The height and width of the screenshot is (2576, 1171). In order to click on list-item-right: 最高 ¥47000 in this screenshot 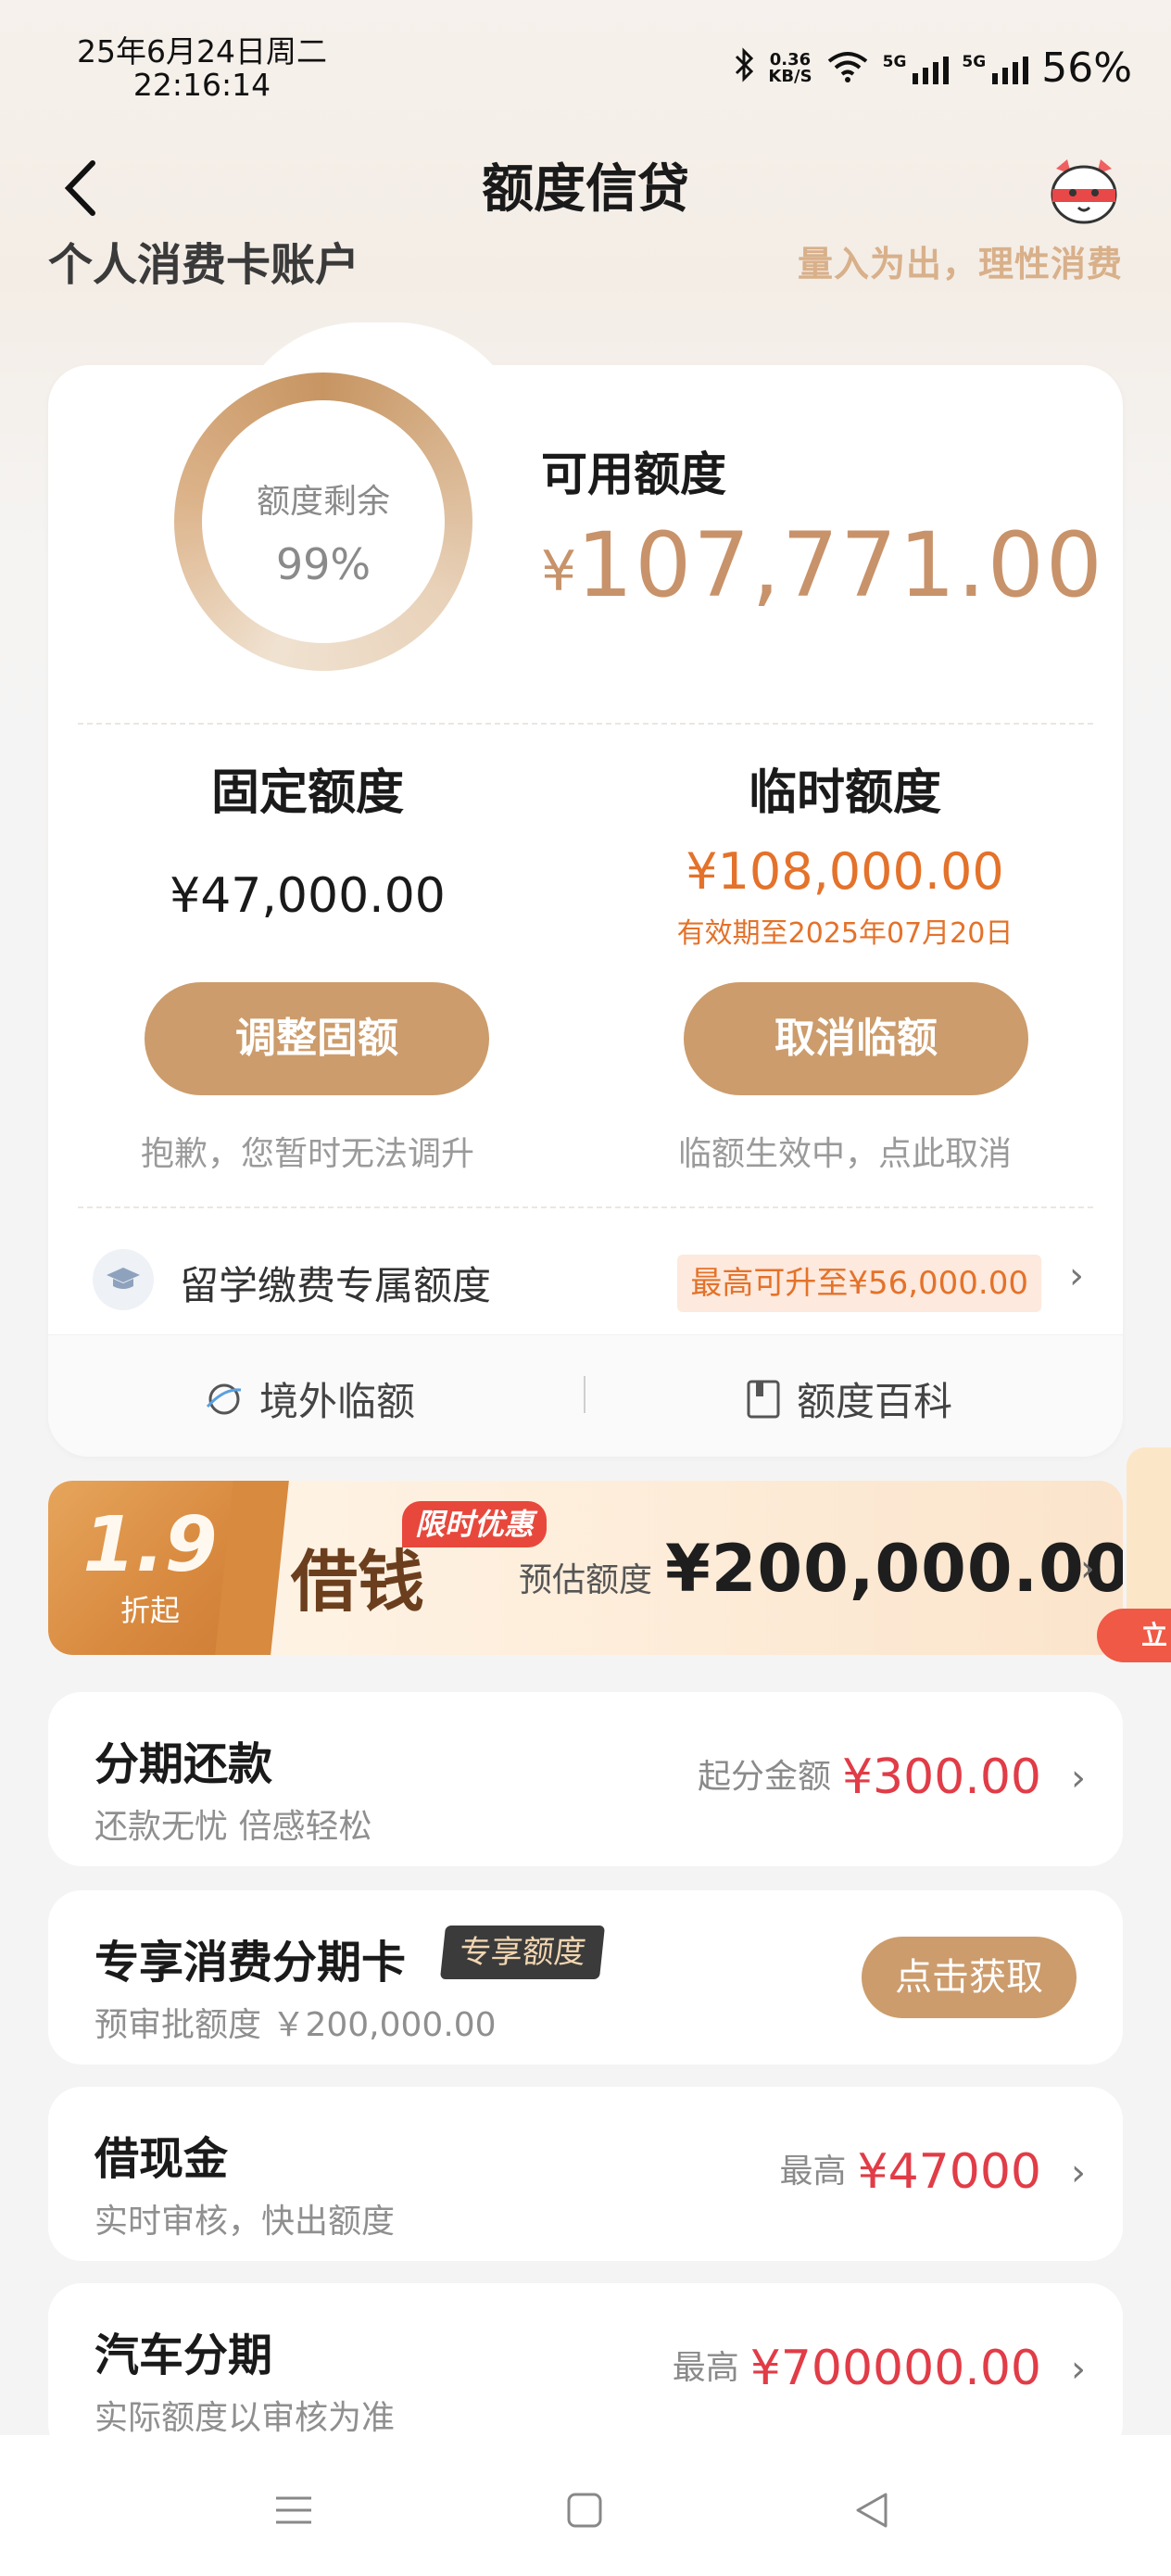, I will do `click(910, 2172)`.